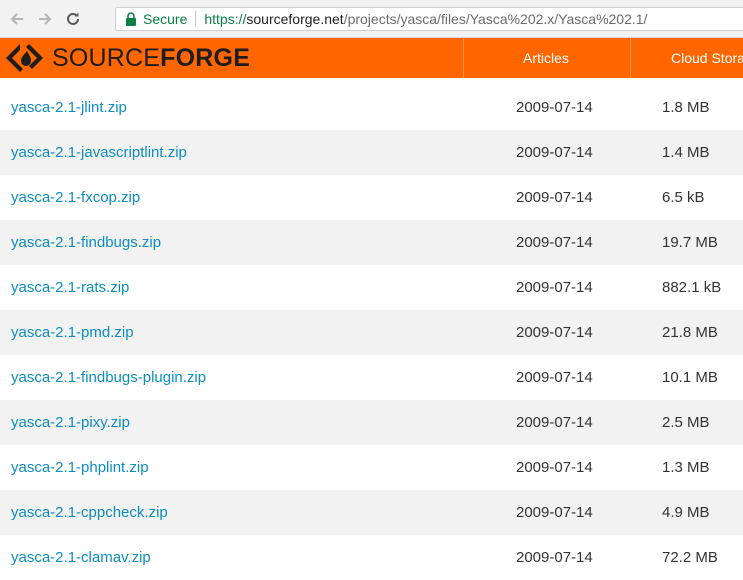 The image size is (743, 580). What do you see at coordinates (106, 58) in the screenshot?
I see `logo-text-source: SOURCE` at bounding box center [106, 58].